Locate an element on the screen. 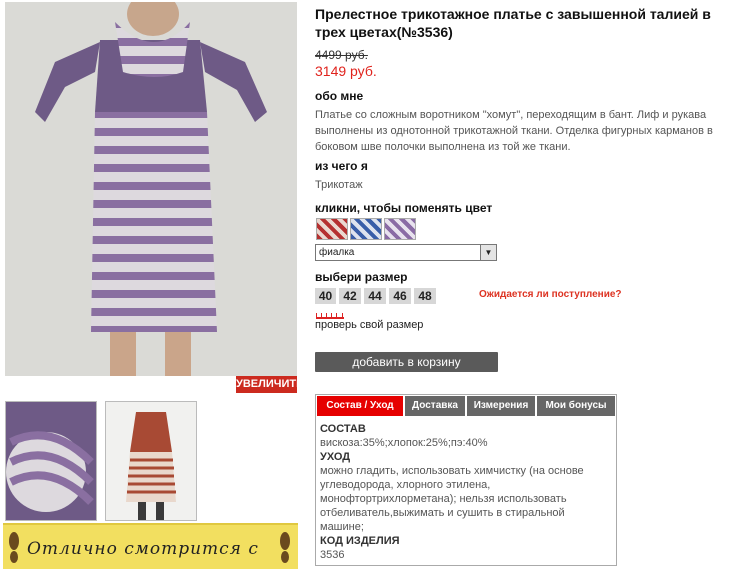 This screenshot has width=737, height=569. size-heading: выбери размер is located at coordinates (361, 277).